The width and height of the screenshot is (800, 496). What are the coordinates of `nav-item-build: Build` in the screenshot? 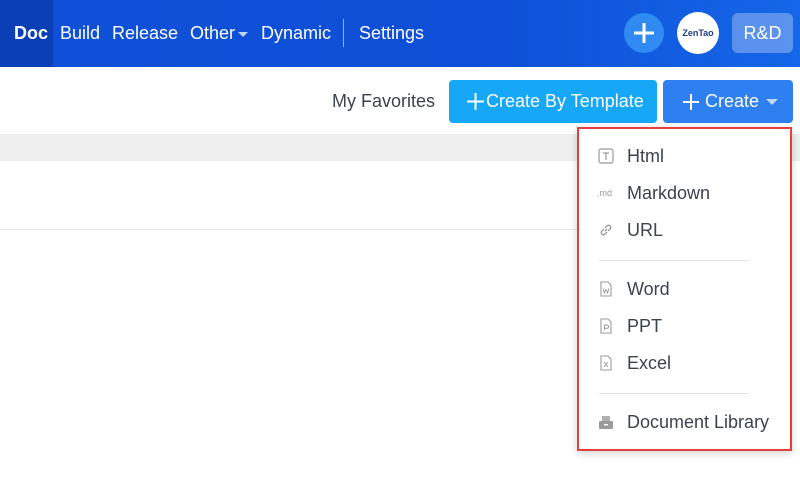 It's located at (80, 33).